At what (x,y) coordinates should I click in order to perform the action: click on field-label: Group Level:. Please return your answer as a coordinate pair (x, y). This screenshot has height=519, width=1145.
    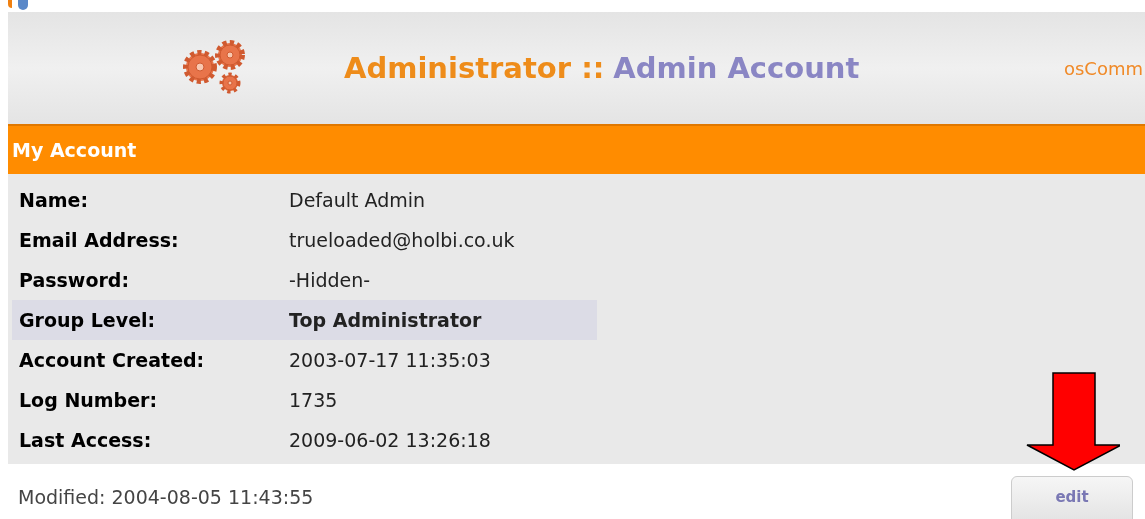
    Looking at the image, I should click on (88, 320).